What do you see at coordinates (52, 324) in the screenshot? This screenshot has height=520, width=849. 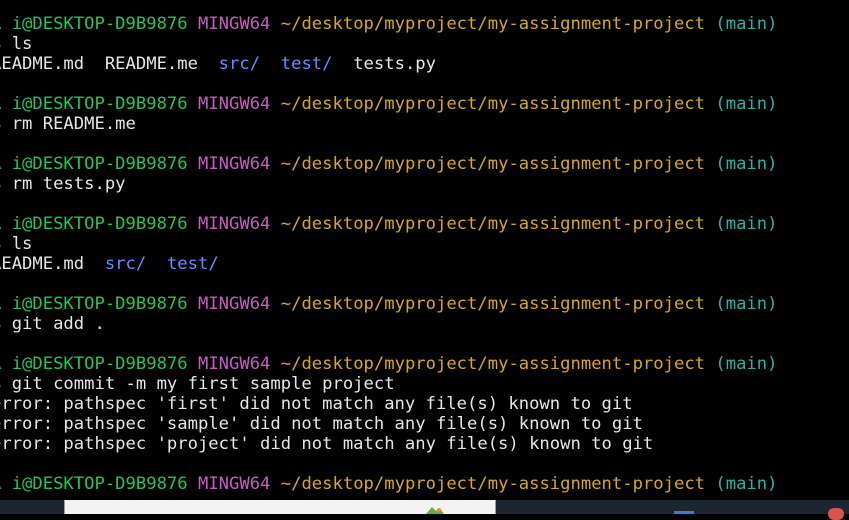 I see `command-text: $ git add .` at bounding box center [52, 324].